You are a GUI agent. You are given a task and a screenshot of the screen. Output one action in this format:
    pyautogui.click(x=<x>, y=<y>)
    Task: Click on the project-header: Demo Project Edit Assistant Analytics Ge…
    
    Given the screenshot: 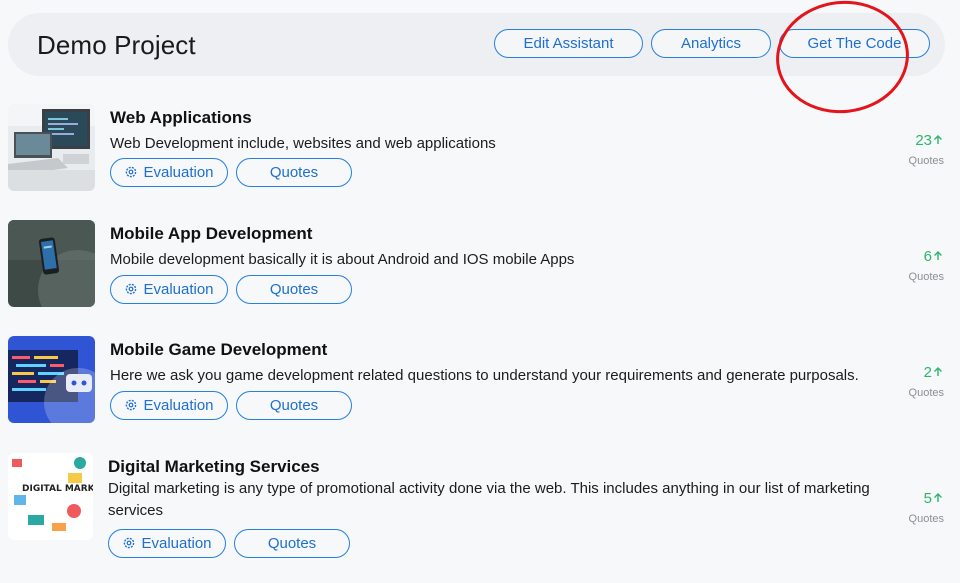 What is the action you would take?
    pyautogui.click(x=476, y=44)
    